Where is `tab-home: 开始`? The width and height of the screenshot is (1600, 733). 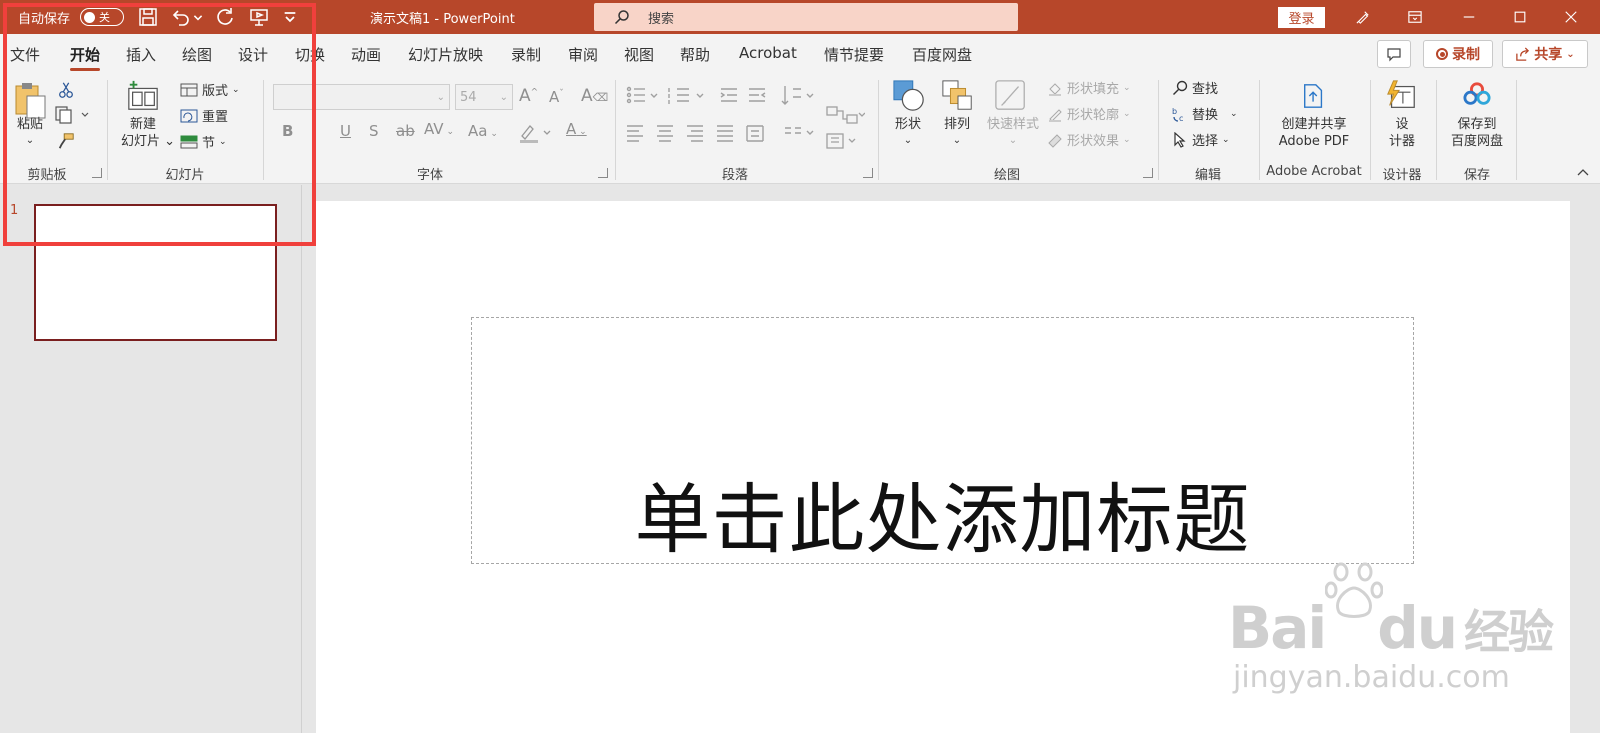 tab-home: 开始 is located at coordinates (85, 57).